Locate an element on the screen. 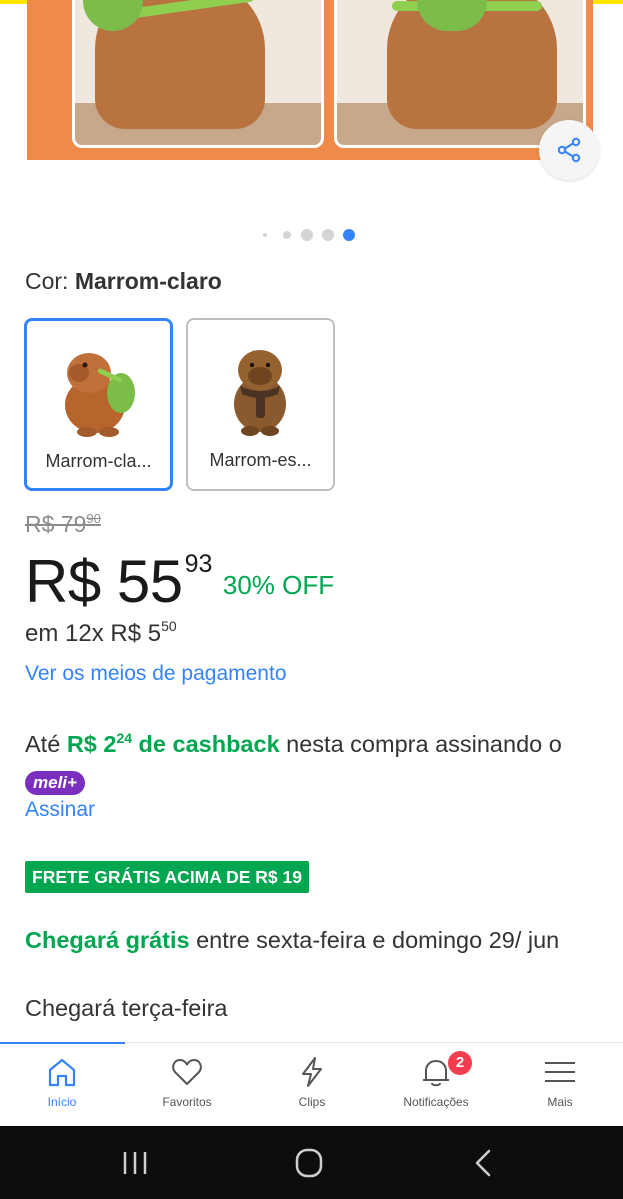 The width and height of the screenshot is (623, 1199). installments-main: em 12x R$ 5 is located at coordinates (93, 633).